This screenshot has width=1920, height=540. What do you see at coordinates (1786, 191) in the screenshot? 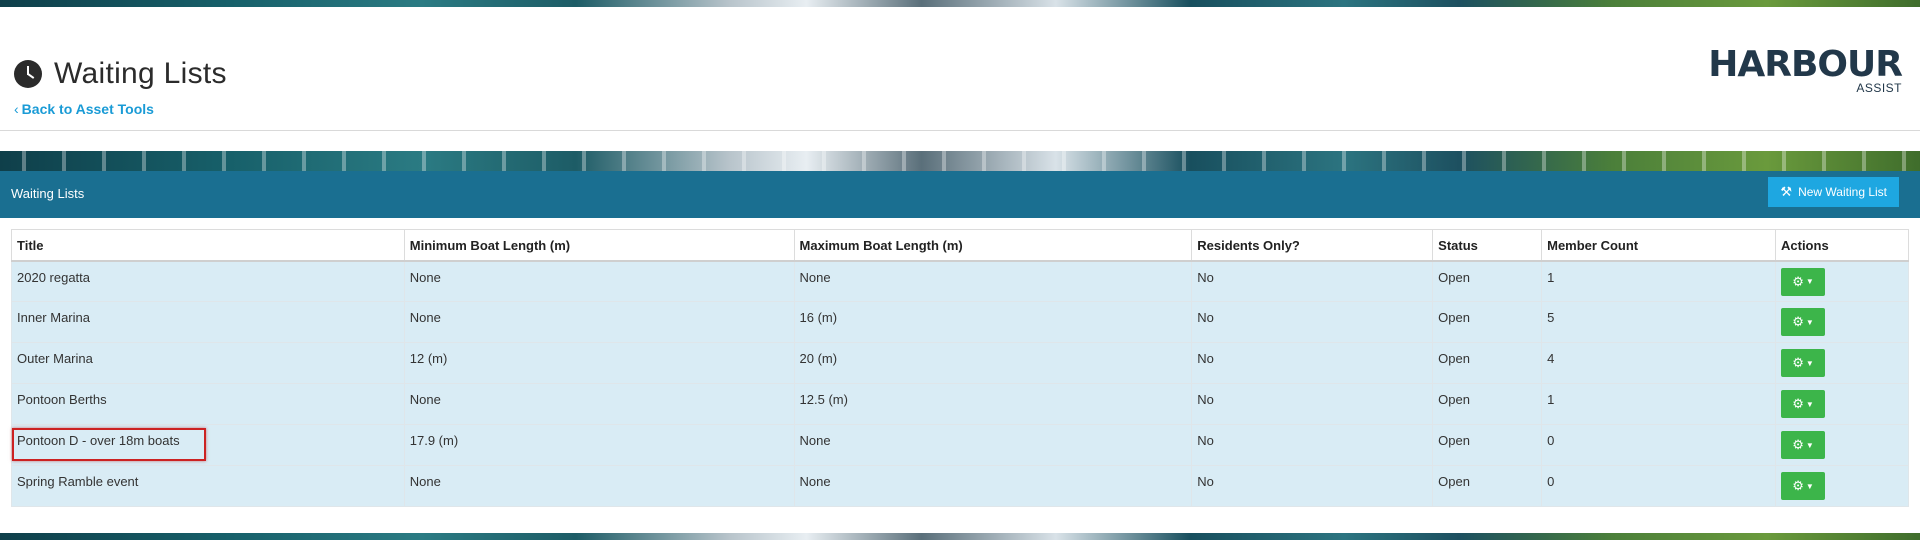
I see `magic-wand-icon: ⚒` at bounding box center [1786, 191].